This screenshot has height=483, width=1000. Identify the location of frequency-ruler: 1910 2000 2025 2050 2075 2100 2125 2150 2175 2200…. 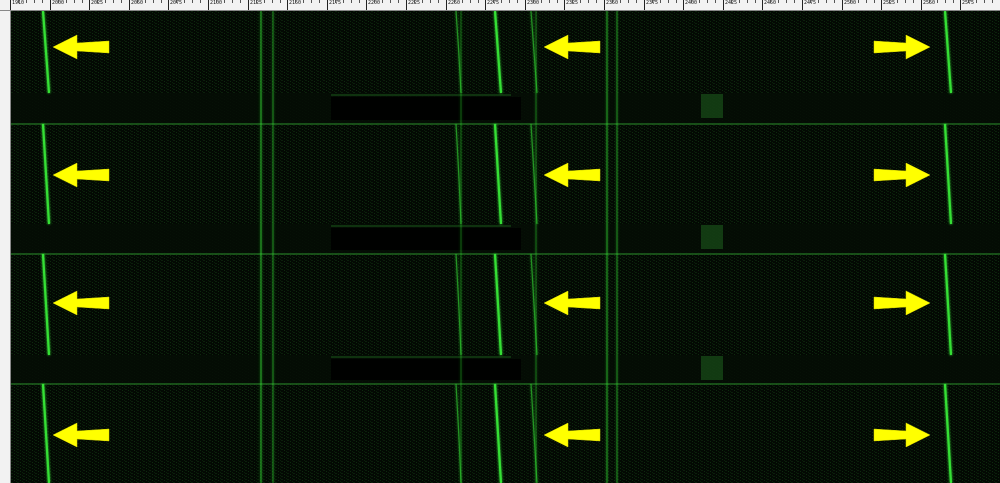
(500, 5).